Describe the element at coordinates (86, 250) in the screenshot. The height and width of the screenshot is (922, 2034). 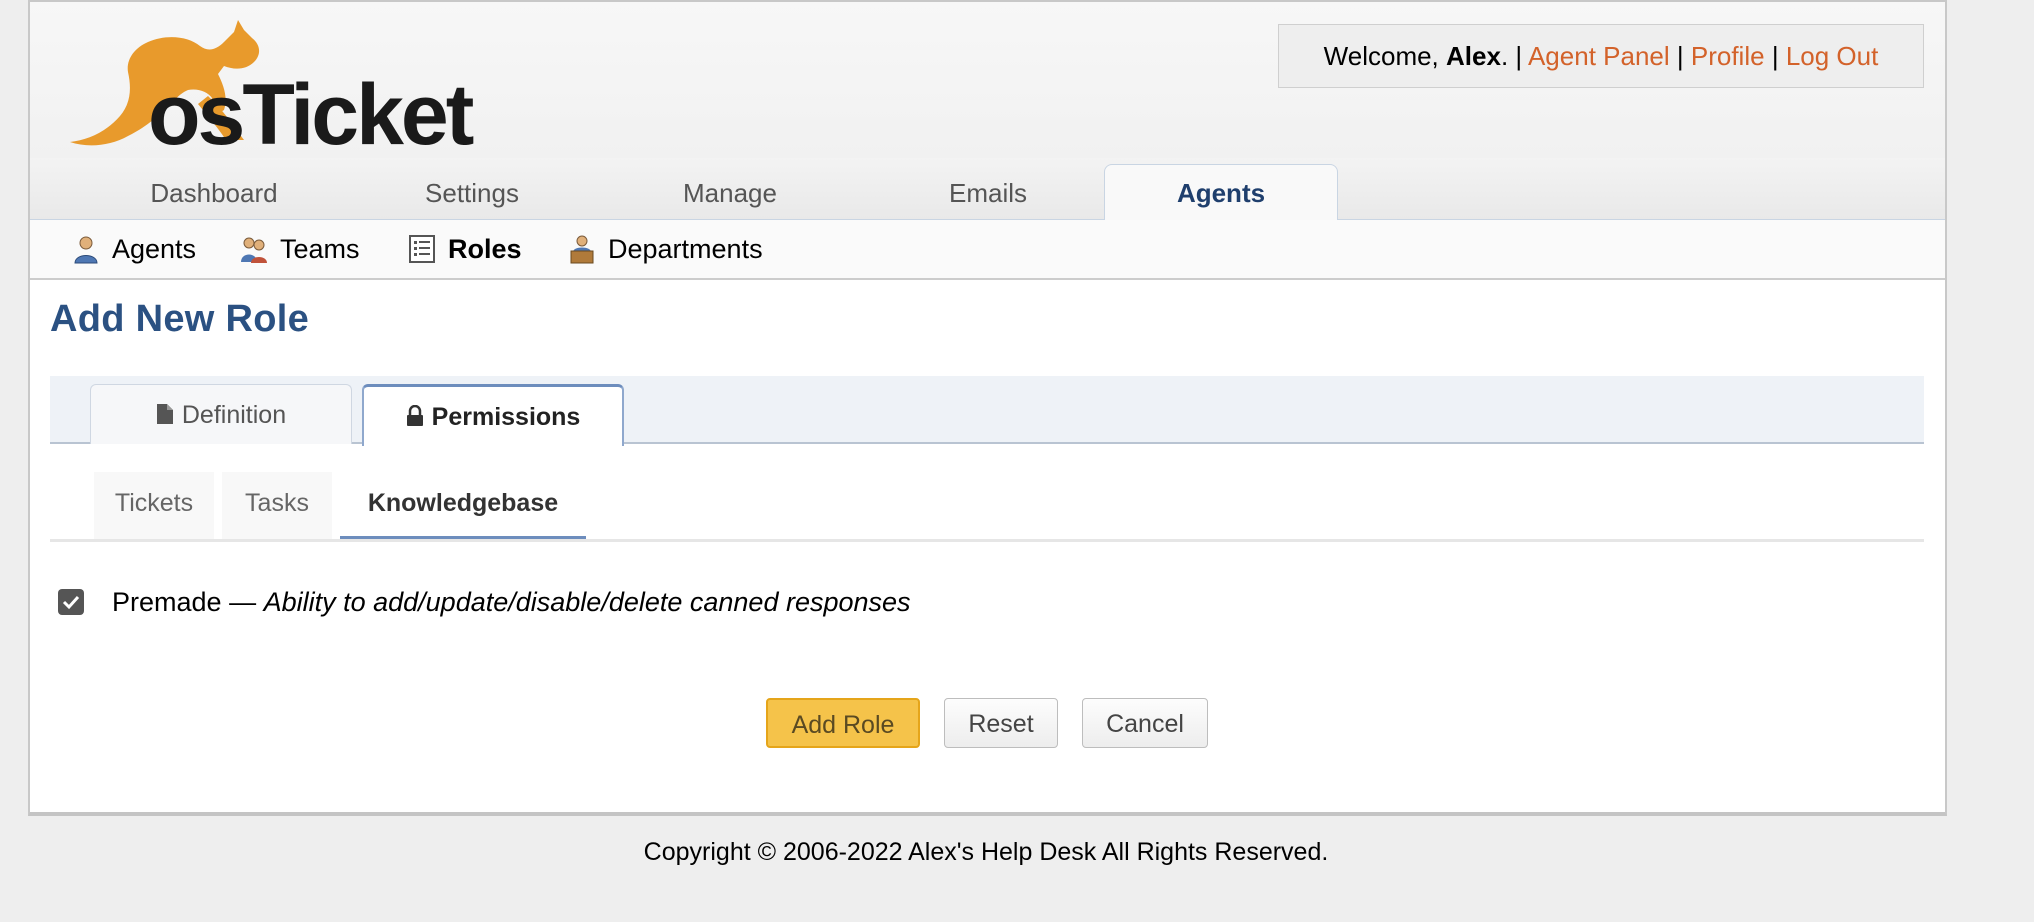
I see `agent-icon` at that location.